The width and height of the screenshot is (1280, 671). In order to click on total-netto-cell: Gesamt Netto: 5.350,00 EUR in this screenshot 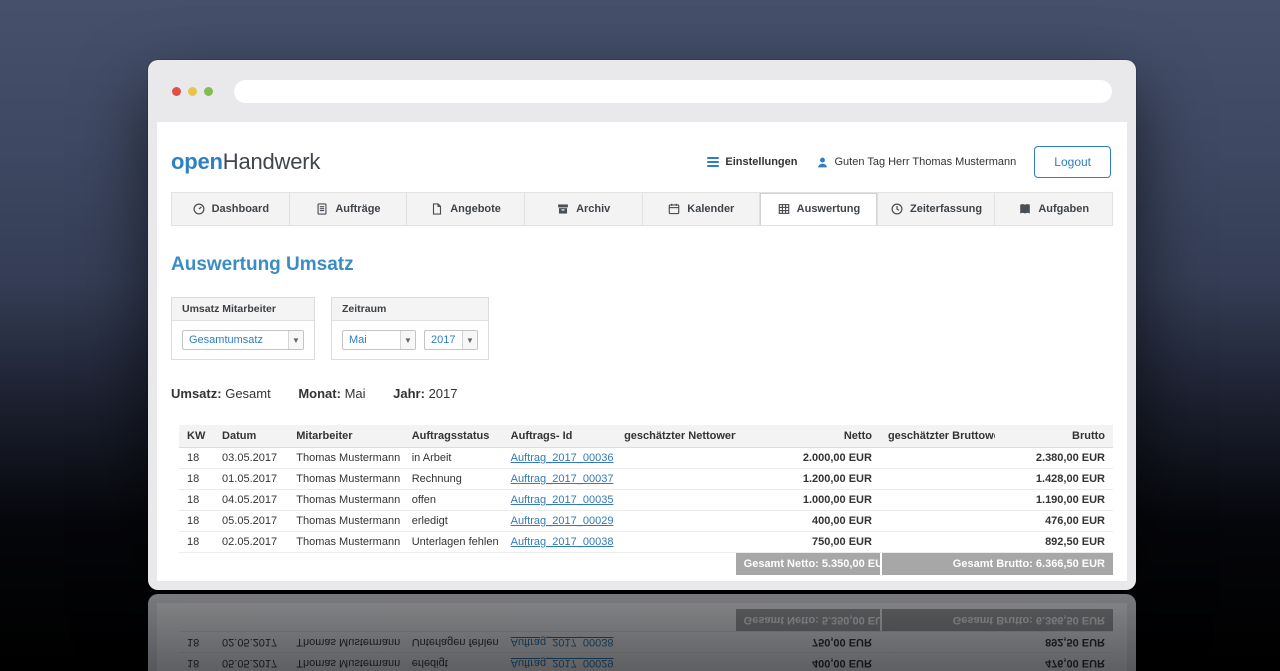, I will do `click(807, 564)`.